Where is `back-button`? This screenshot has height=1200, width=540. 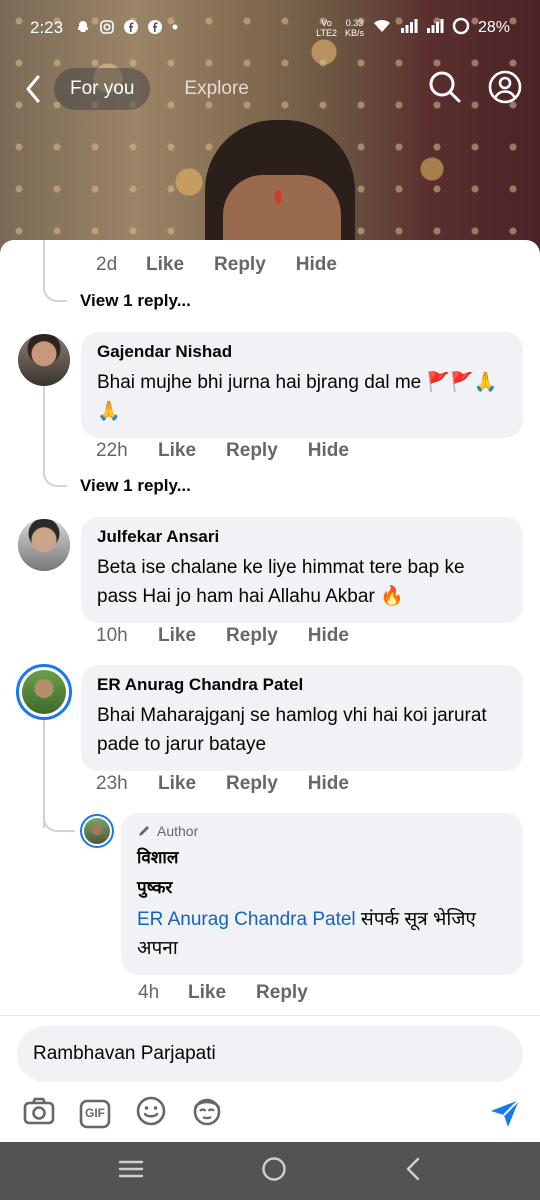
back-button is located at coordinates (33, 89).